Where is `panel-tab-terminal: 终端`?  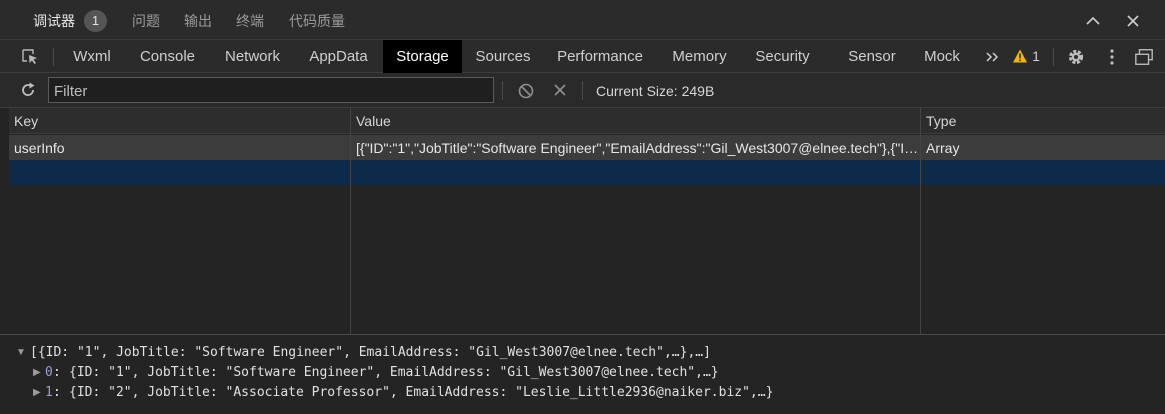 panel-tab-terminal: 终端 is located at coordinates (250, 20).